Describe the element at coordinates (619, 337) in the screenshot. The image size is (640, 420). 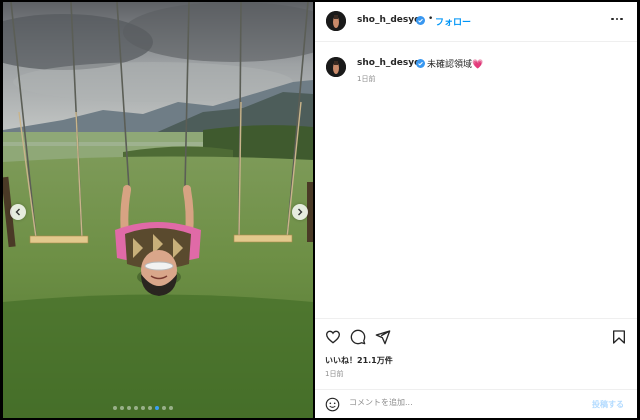
I see `bookmark-icon` at that location.